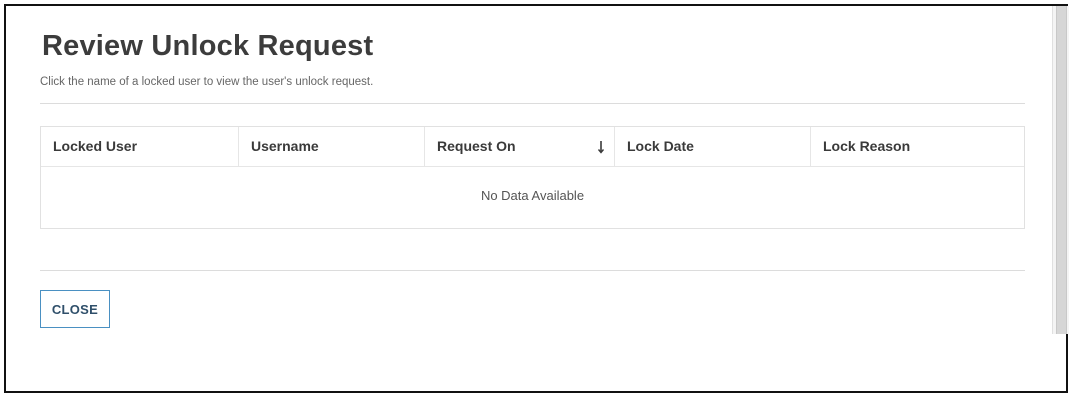 The width and height of the screenshot is (1070, 395). What do you see at coordinates (208, 46) in the screenshot?
I see `modal-title: Review Unlock Request` at bounding box center [208, 46].